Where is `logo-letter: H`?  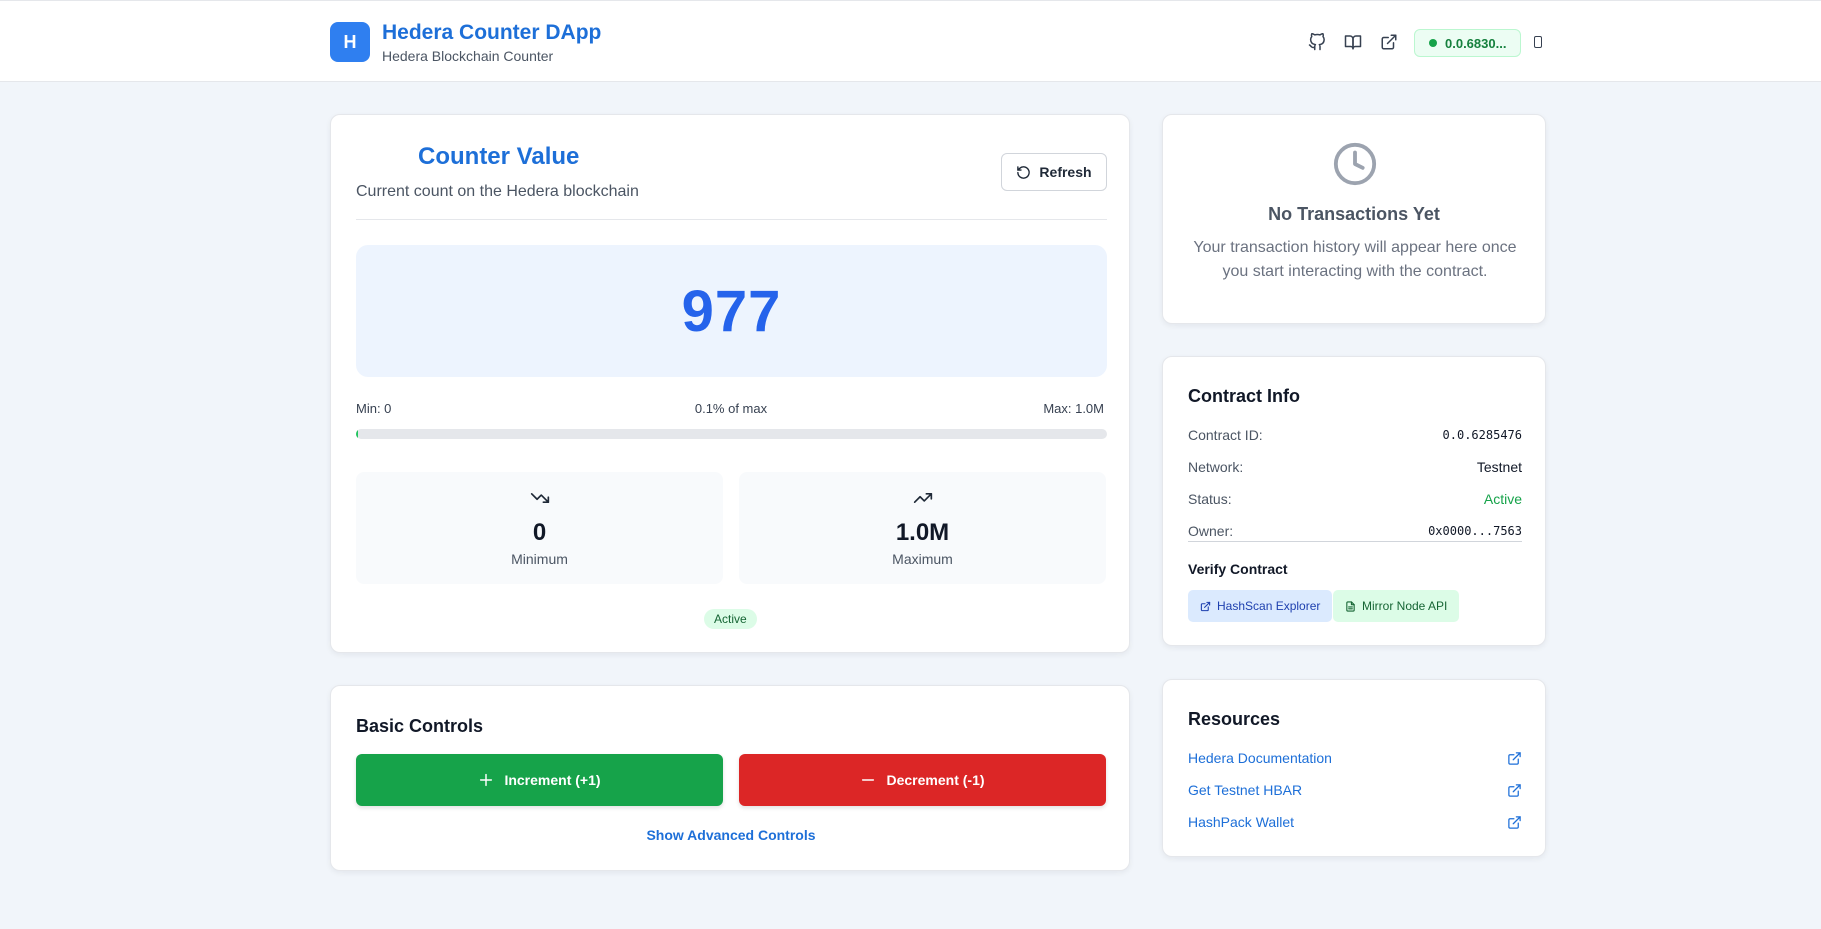 logo-letter: H is located at coordinates (350, 41).